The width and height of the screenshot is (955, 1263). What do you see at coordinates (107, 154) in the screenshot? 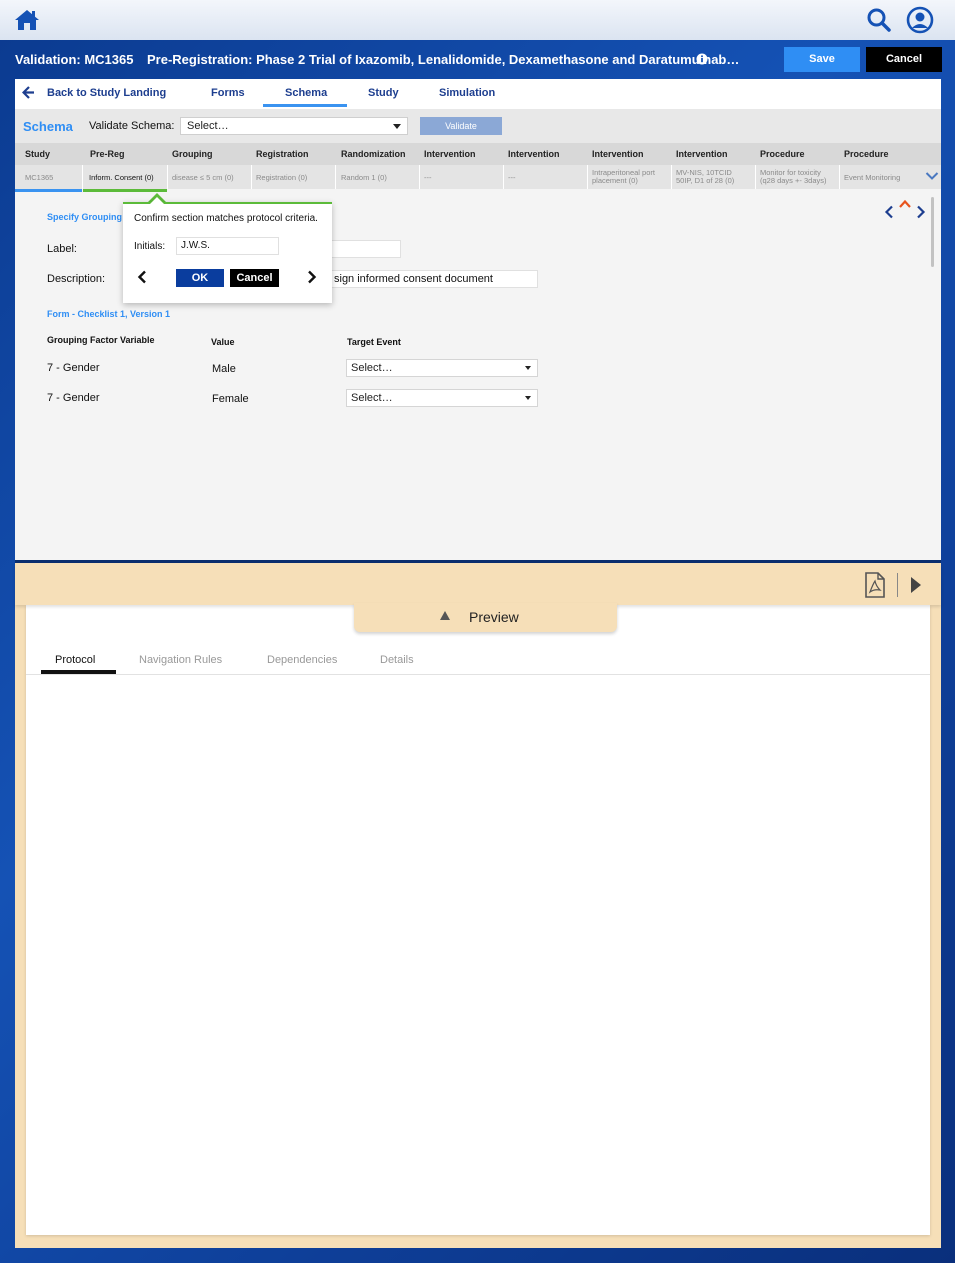
I see `col-header-pre-reg: Pre-Reg` at bounding box center [107, 154].